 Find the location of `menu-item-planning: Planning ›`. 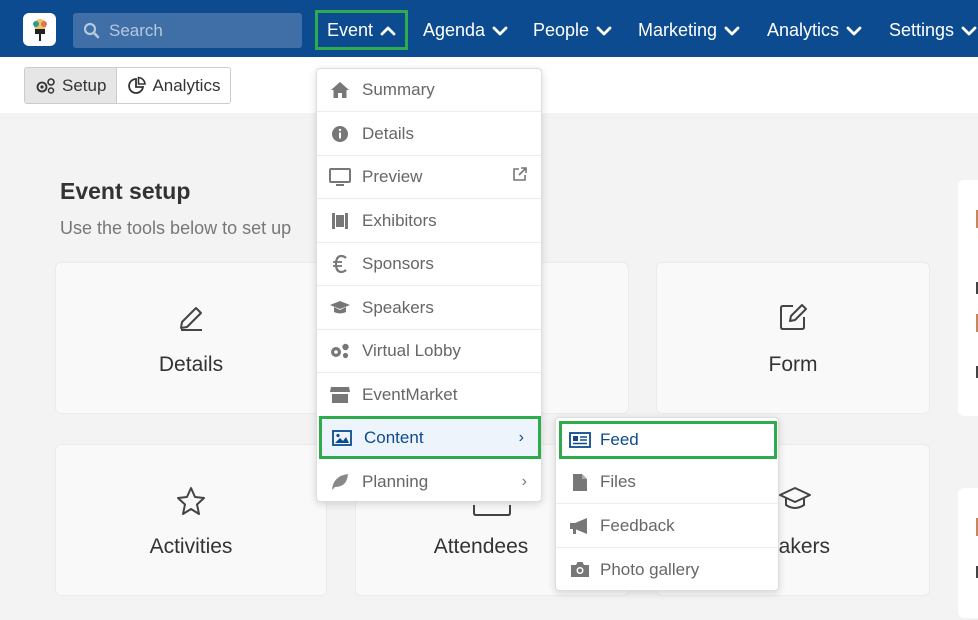

menu-item-planning: Planning › is located at coordinates (429, 481).